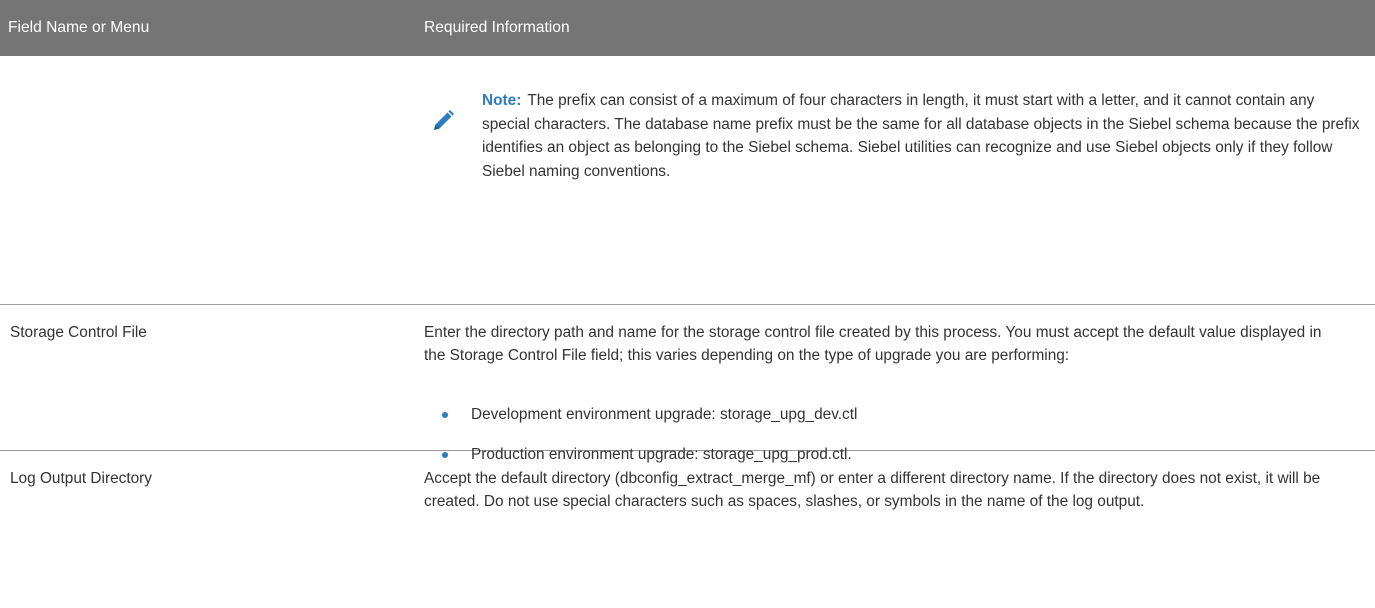 The height and width of the screenshot is (608, 1375). What do you see at coordinates (502, 100) in the screenshot?
I see `note-label: Note:` at bounding box center [502, 100].